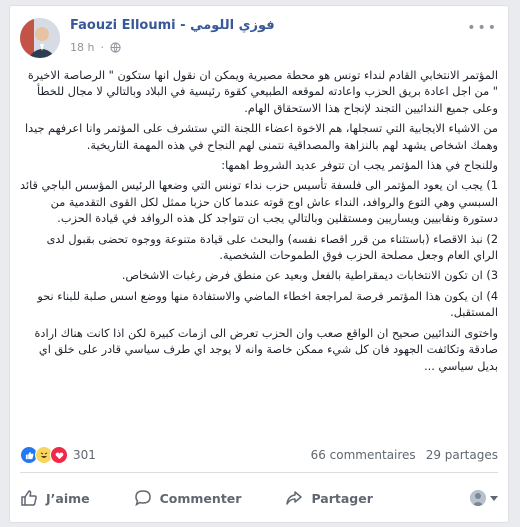 Image resolution: width=520 pixels, height=527 pixels. What do you see at coordinates (29, 498) in the screenshot?
I see `thumbs-up-icon` at bounding box center [29, 498].